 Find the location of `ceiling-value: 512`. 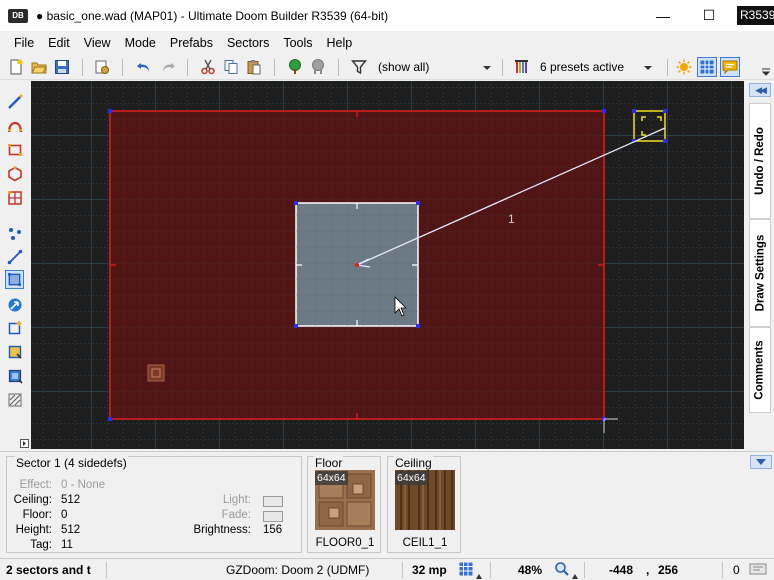

ceiling-value: 512 is located at coordinates (71, 500).